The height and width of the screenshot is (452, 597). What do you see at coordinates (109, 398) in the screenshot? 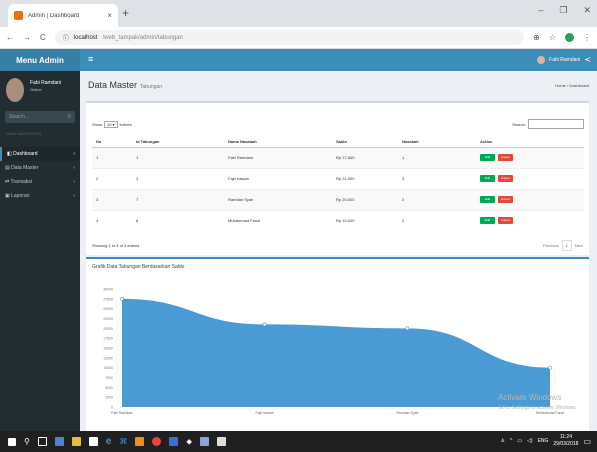
I see `y-tick-label: 2500` at bounding box center [109, 398].